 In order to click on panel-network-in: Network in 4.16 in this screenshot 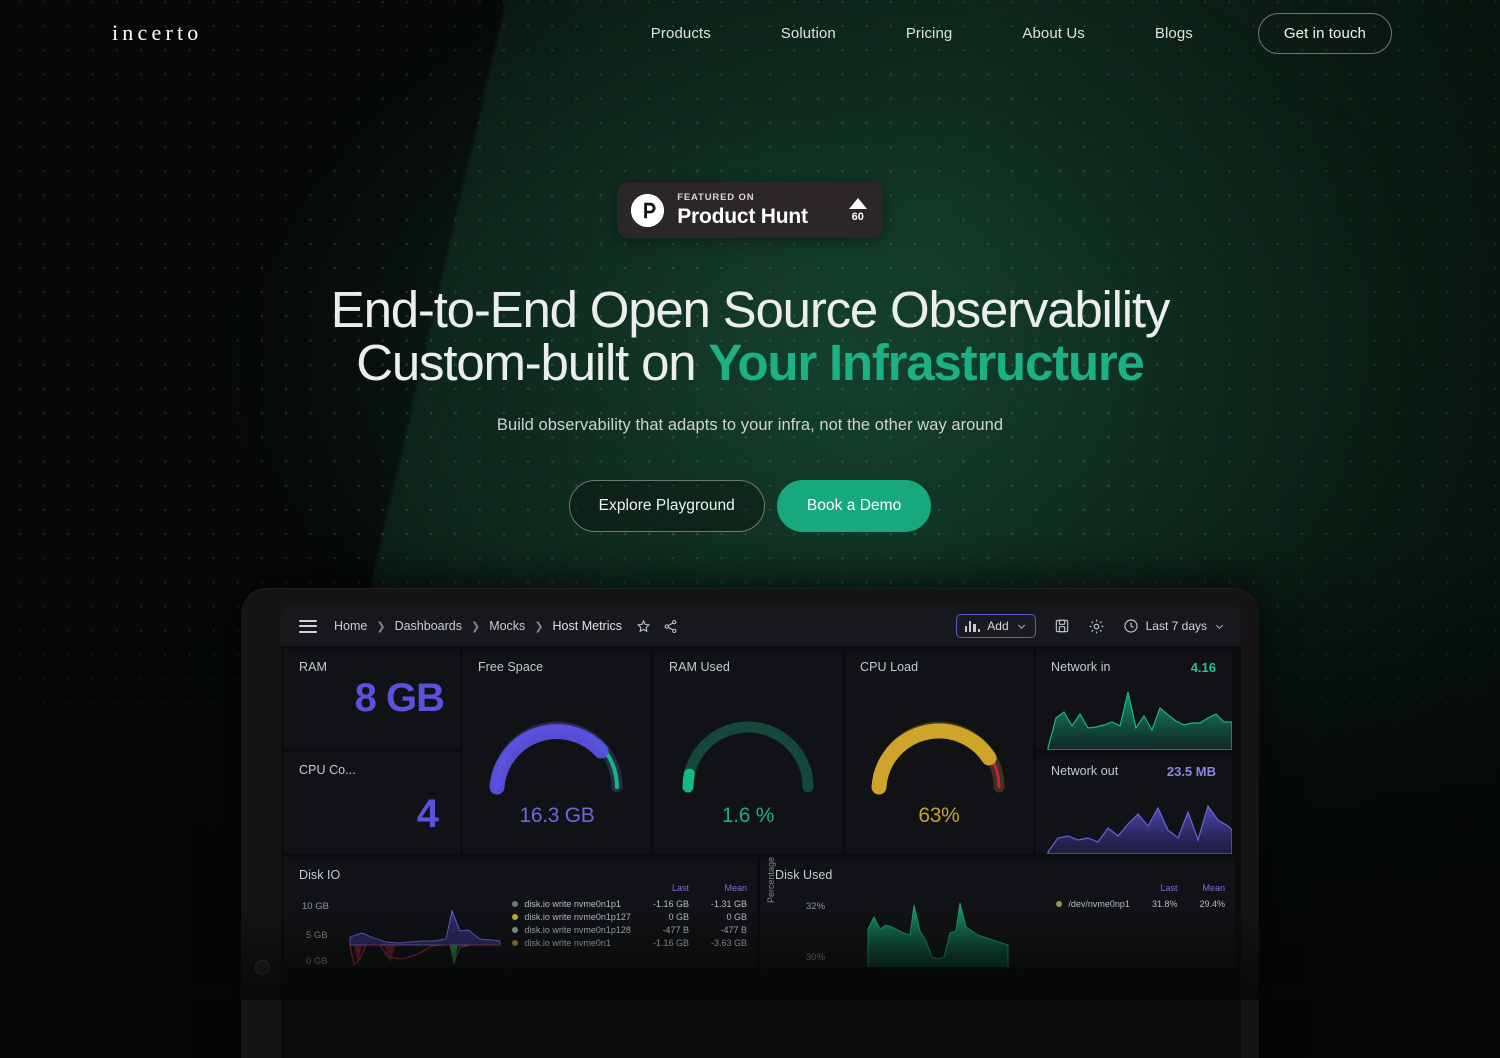, I will do `click(1134, 699)`.